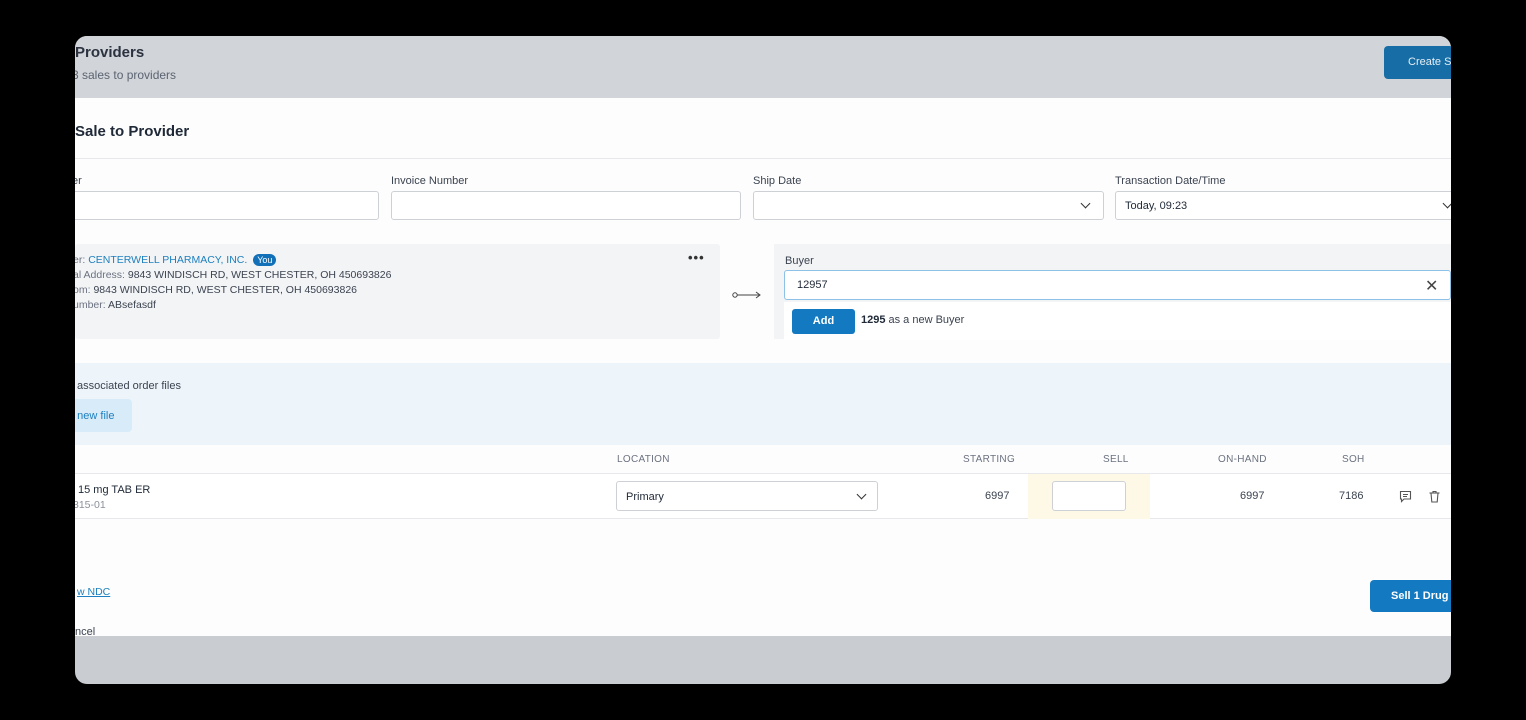 The image size is (1526, 720). I want to click on order-files-section: associated order files d new file, so click(763, 404).